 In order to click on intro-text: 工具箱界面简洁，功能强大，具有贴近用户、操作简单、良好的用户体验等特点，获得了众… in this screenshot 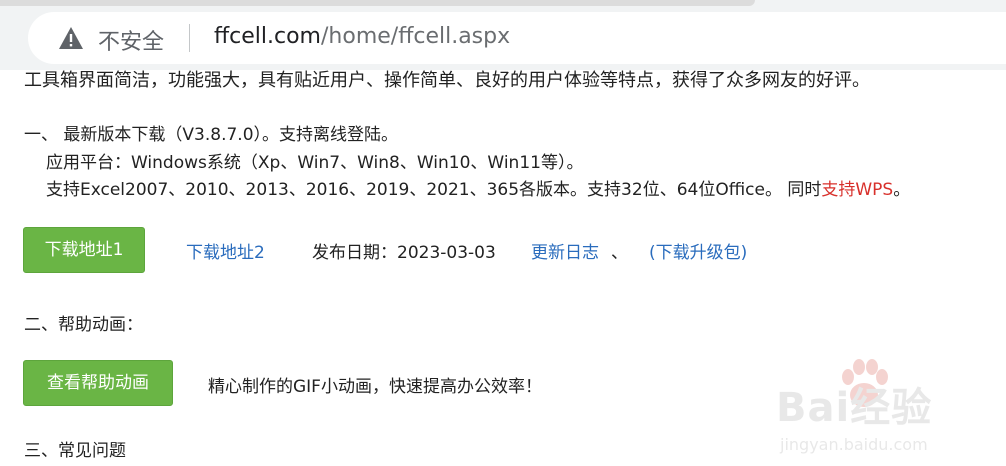, I will do `click(447, 80)`.